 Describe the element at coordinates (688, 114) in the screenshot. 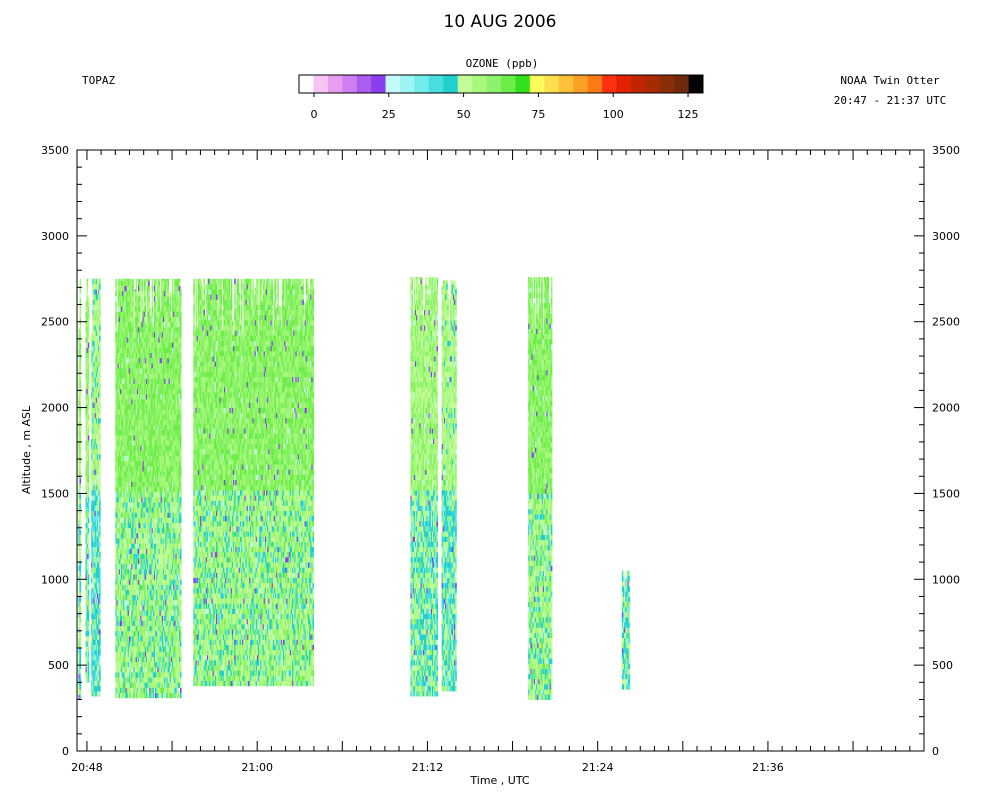

I see `colorbar-tick-label: 125` at that location.